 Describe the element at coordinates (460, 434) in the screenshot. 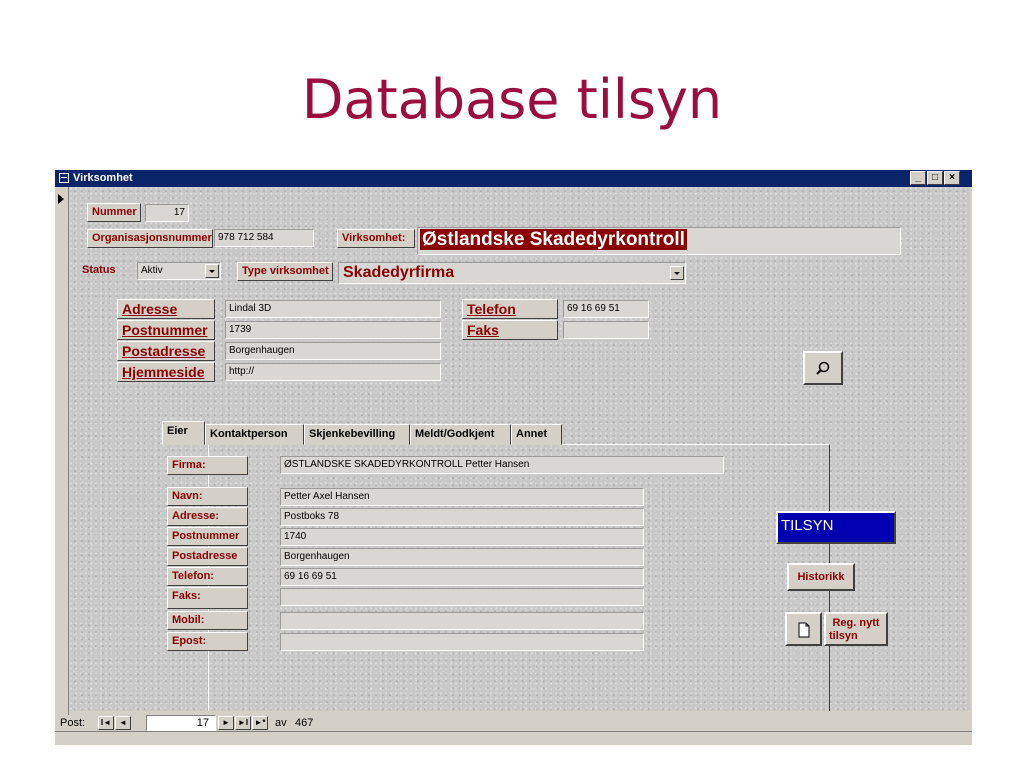

I see `tab-meldt-godkjent: Meldt/Godkjent` at that location.